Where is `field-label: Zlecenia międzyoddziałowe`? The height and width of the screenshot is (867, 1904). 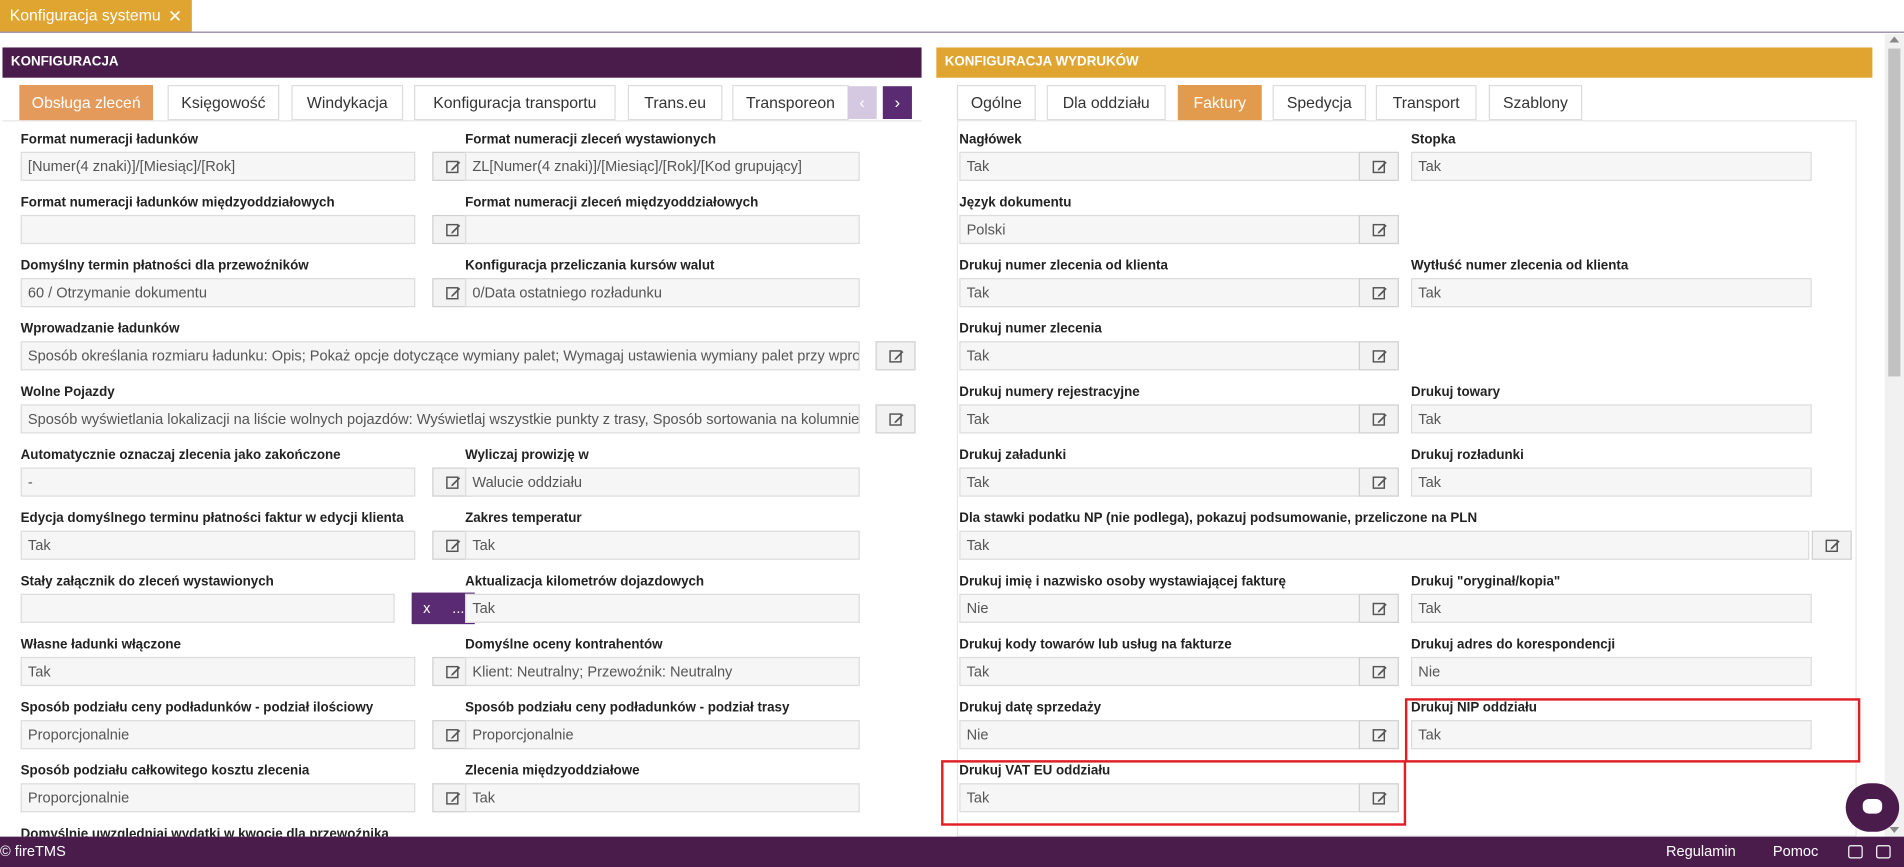 field-label: Zlecenia międzyoddziałowe is located at coordinates (552, 771).